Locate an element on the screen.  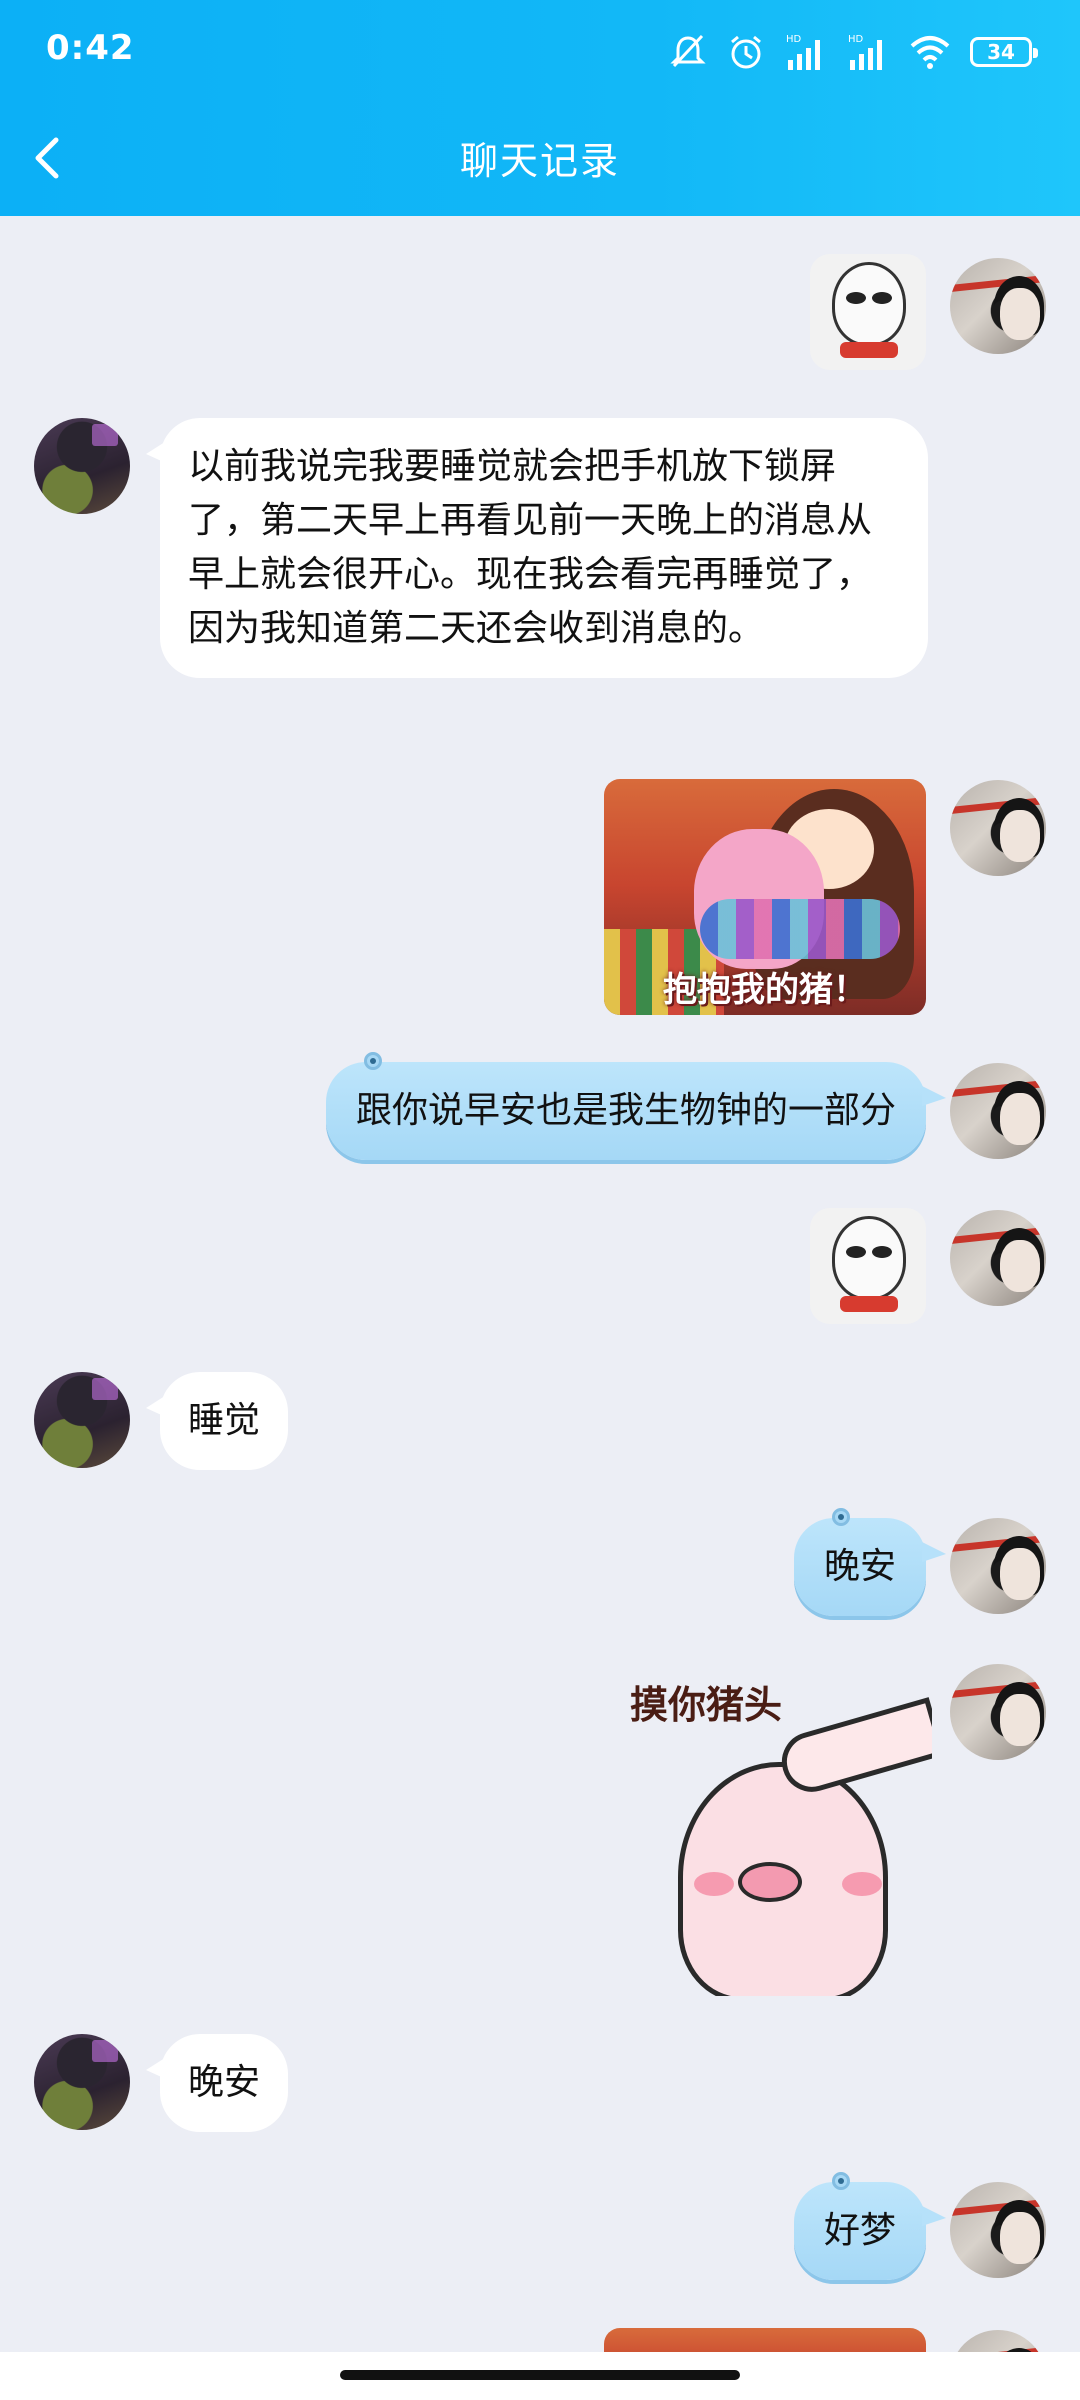
message-text: 睡觉 is located at coordinates (224, 1420).